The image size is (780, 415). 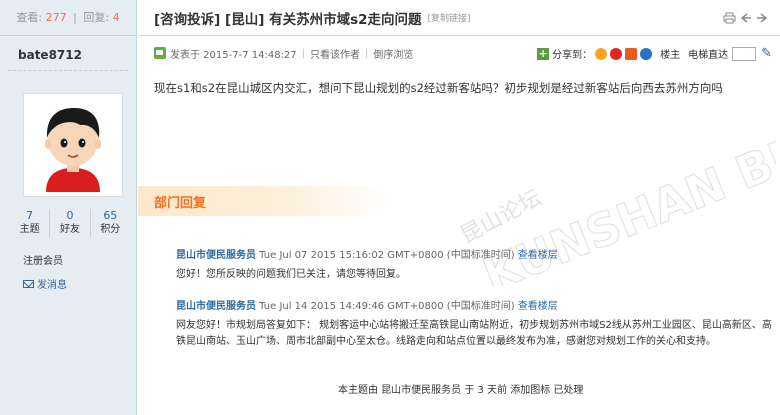 What do you see at coordinates (116, 17) in the screenshot?
I see `replies-count: 4` at bounding box center [116, 17].